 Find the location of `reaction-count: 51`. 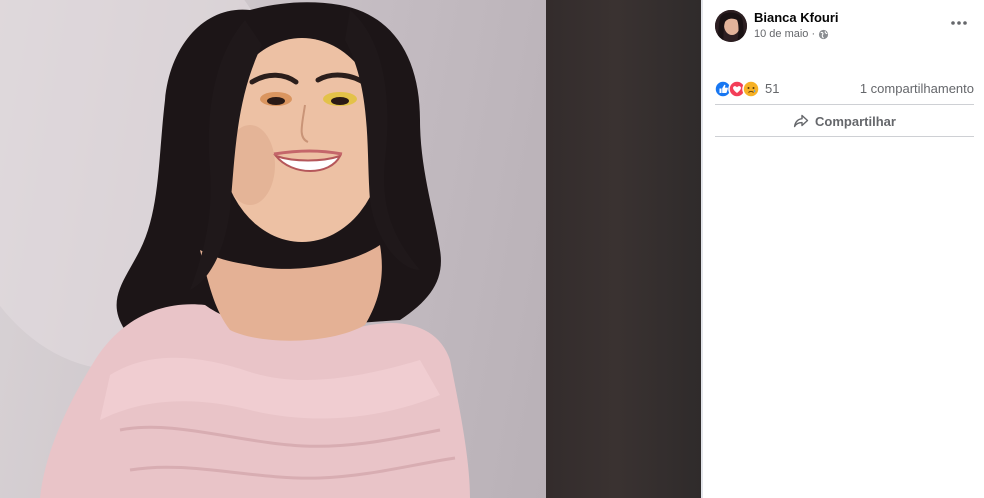

reaction-count: 51 is located at coordinates (772, 88).